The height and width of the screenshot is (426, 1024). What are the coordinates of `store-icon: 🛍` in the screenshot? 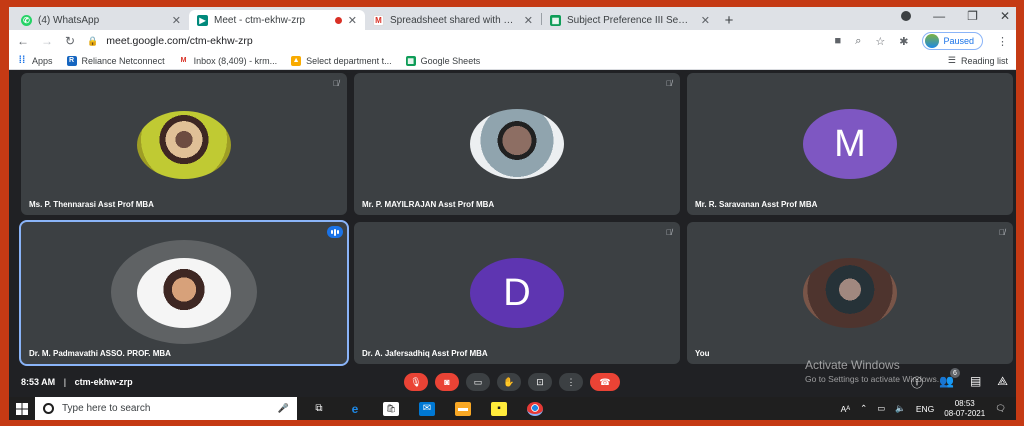 It's located at (391, 408).